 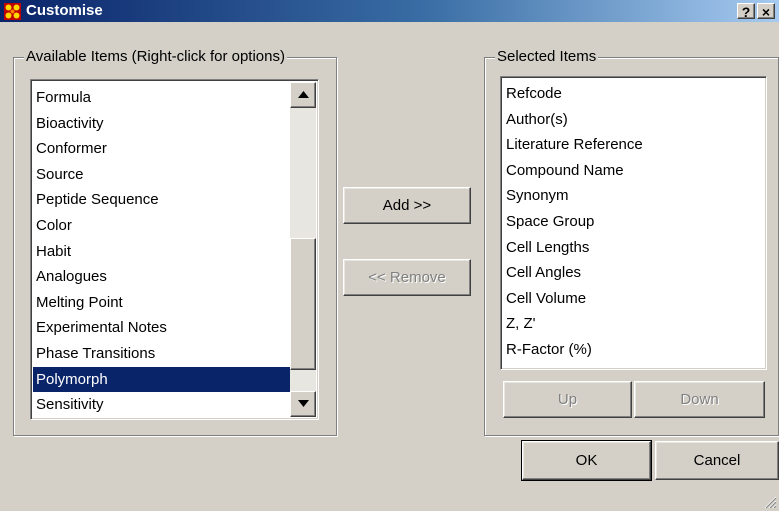 What do you see at coordinates (746, 11) in the screenshot?
I see `help-button: ?` at bounding box center [746, 11].